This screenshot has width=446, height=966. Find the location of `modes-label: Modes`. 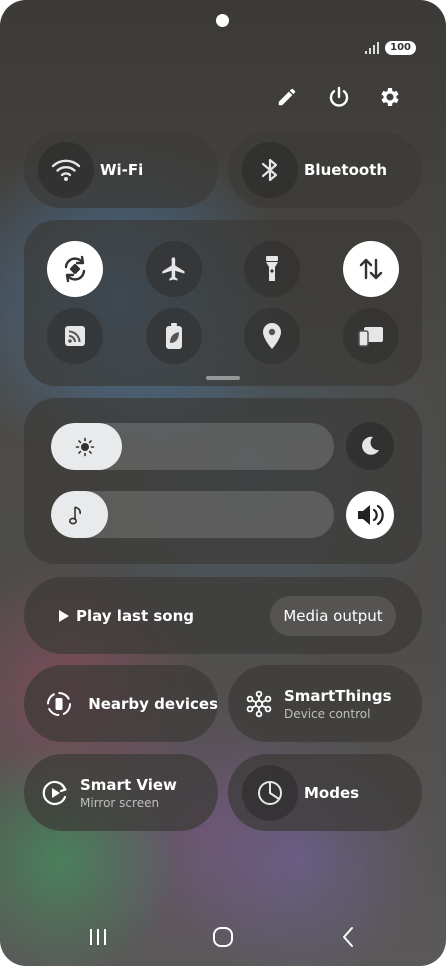

modes-label: Modes is located at coordinates (332, 792).